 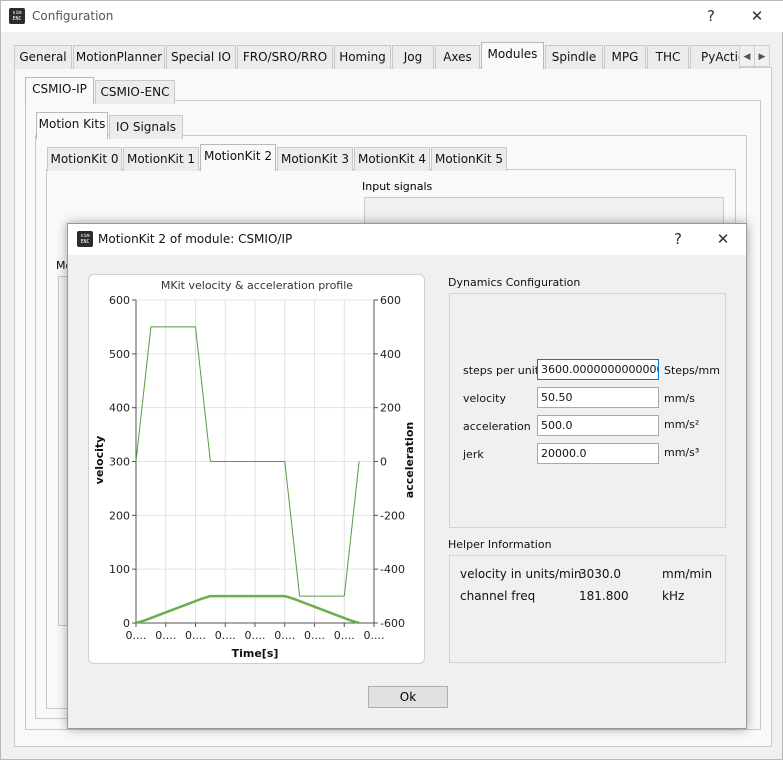 What do you see at coordinates (682, 424) in the screenshot?
I see `acceleration-unit: mm/s²` at bounding box center [682, 424].